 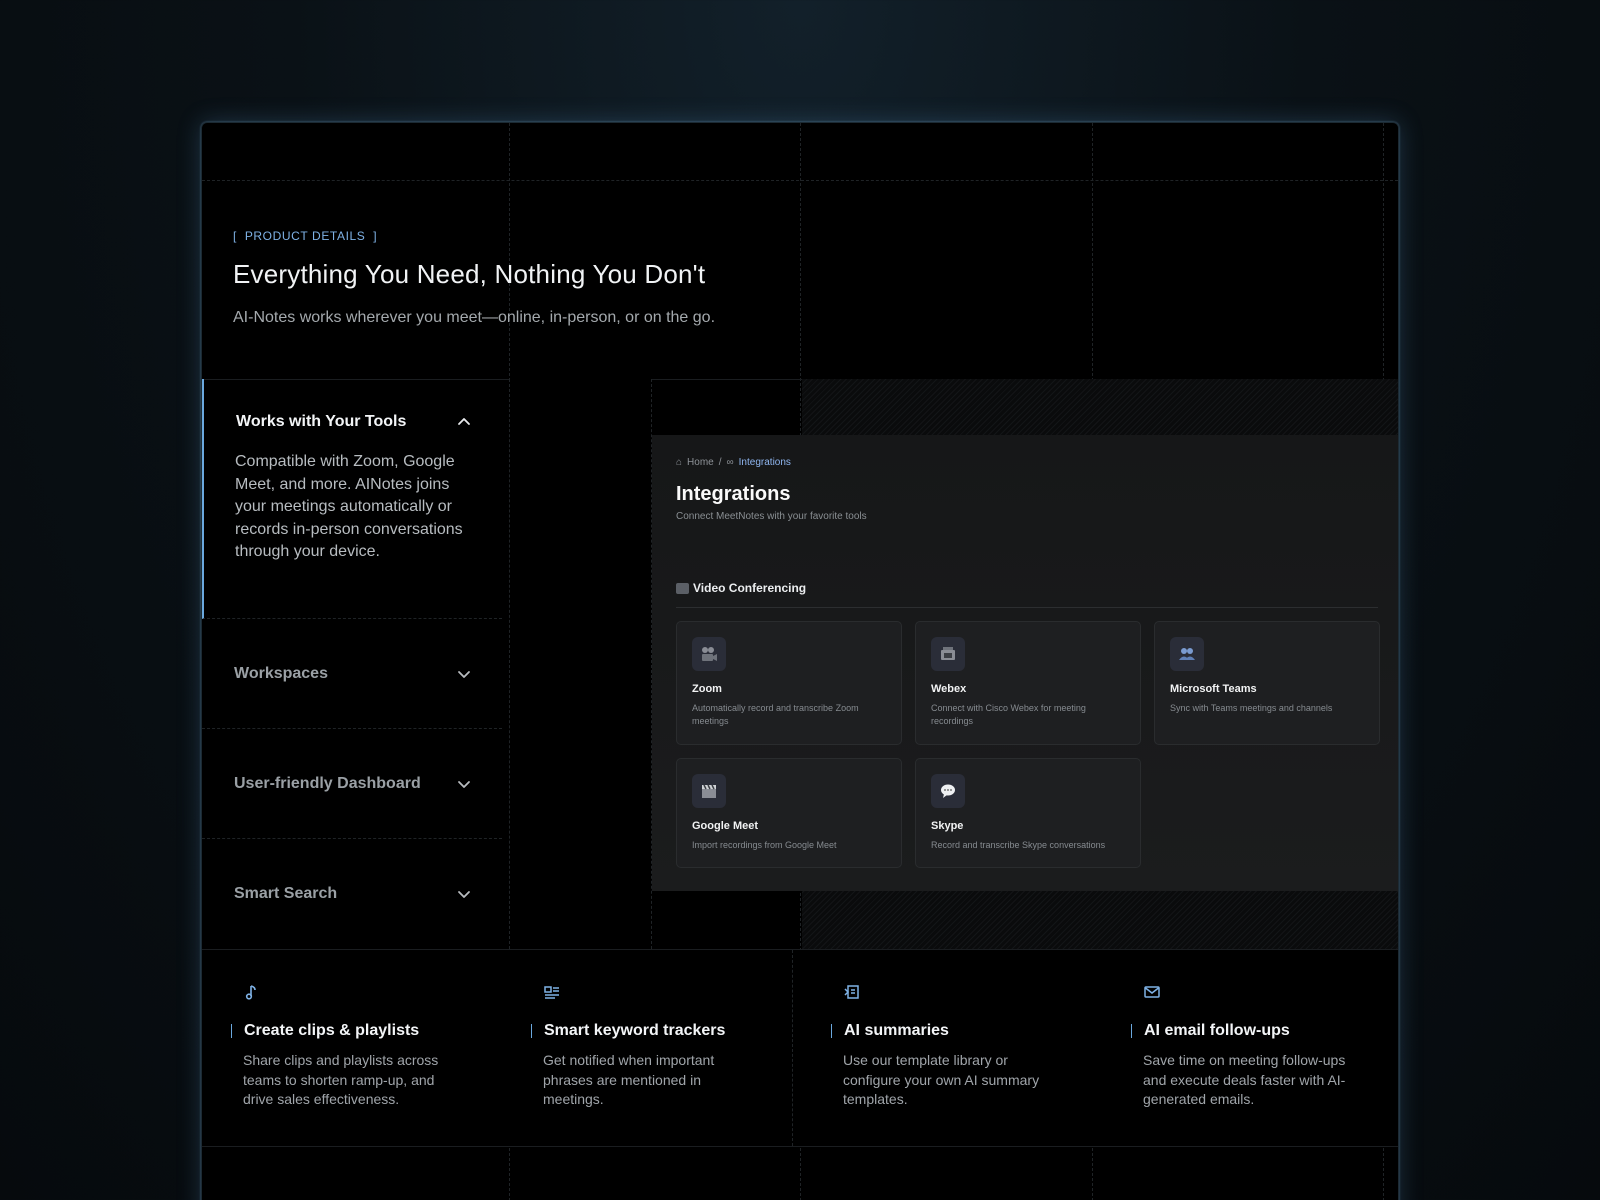 I want to click on accordion-label: User-friendly Dashboard, so click(x=327, y=783).